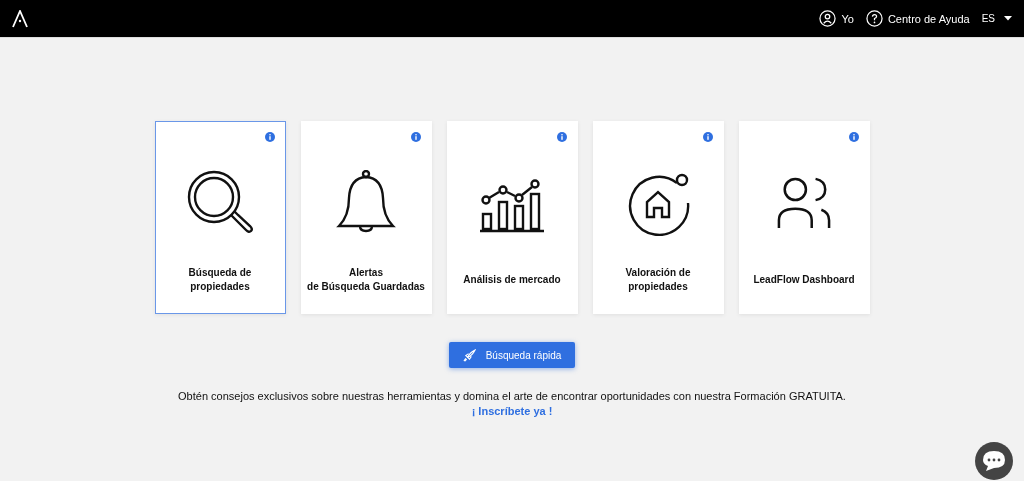  Describe the element at coordinates (658, 280) in the screenshot. I see `card-label: Valoración de propiedades` at that location.